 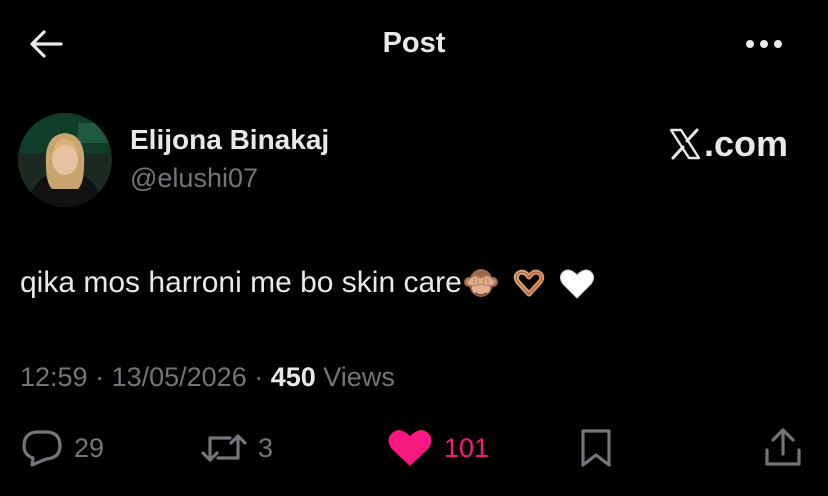 What do you see at coordinates (529, 283) in the screenshot?
I see `heart-hands-icon` at bounding box center [529, 283].